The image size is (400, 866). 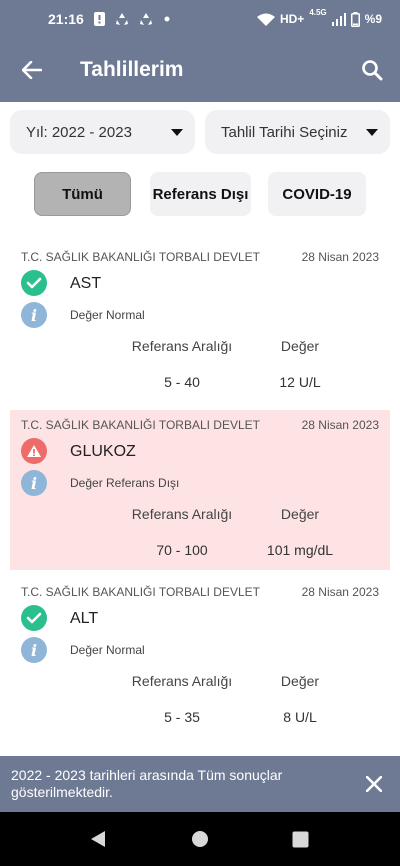 What do you see at coordinates (300, 550) in the screenshot?
I see `result-value: 101 mg/dL` at bounding box center [300, 550].